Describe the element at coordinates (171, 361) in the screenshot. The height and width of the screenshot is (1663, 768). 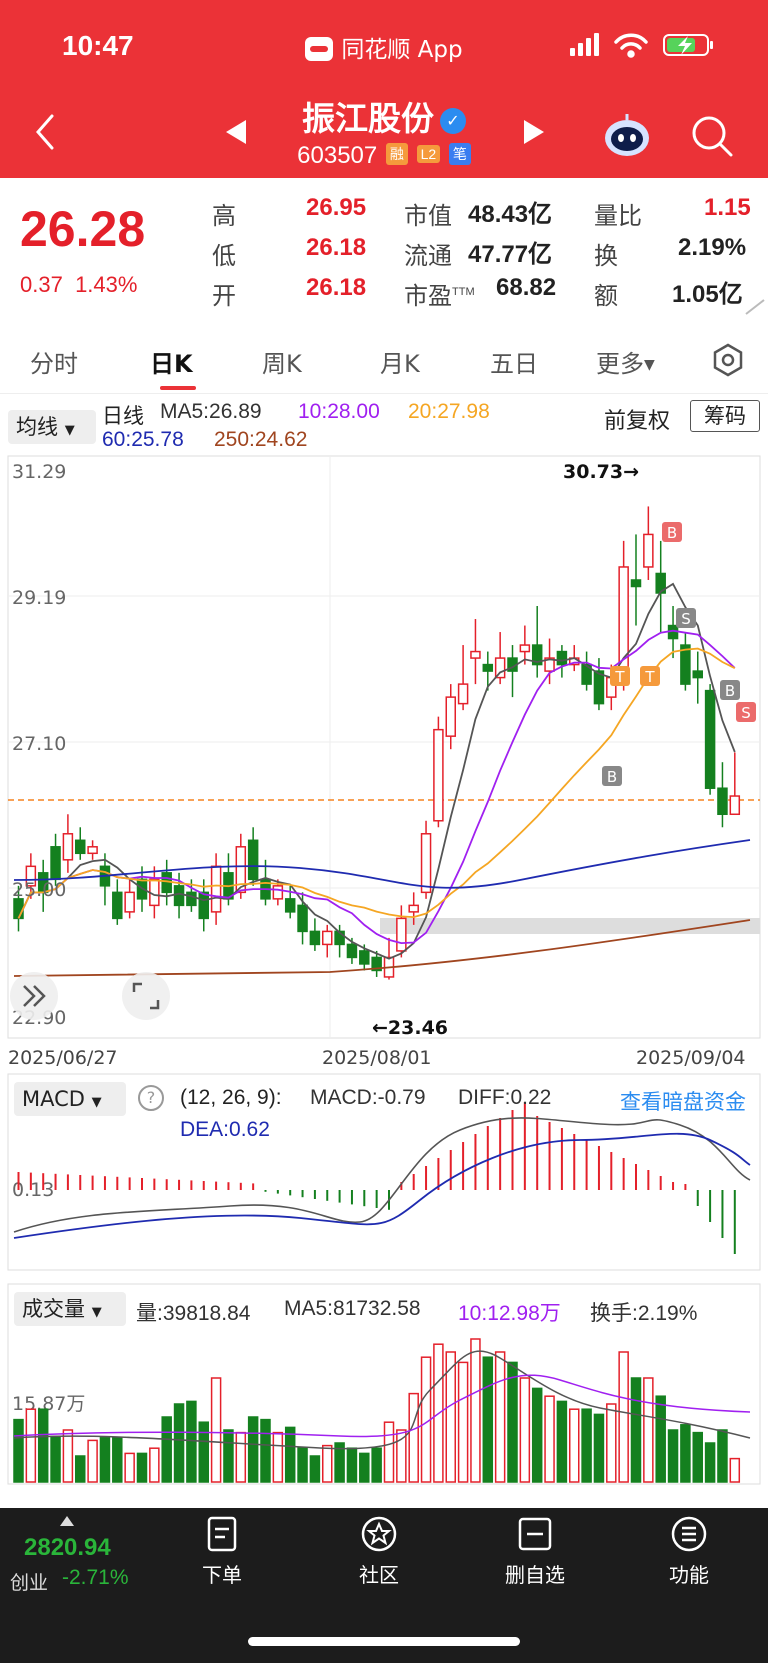
I see `tab-daily: 日K` at that location.